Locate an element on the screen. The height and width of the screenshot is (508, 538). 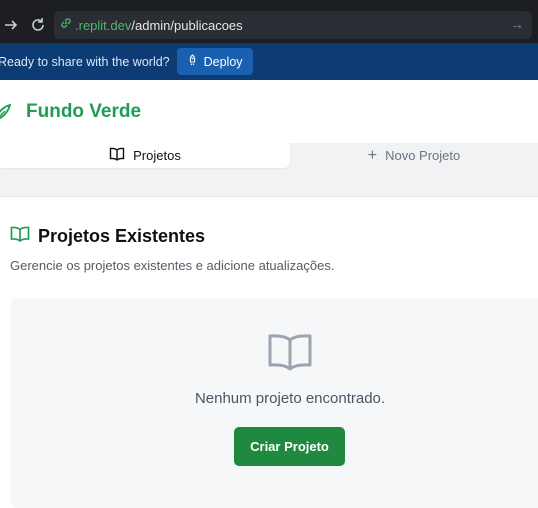
book-icon is located at coordinates (117, 155).